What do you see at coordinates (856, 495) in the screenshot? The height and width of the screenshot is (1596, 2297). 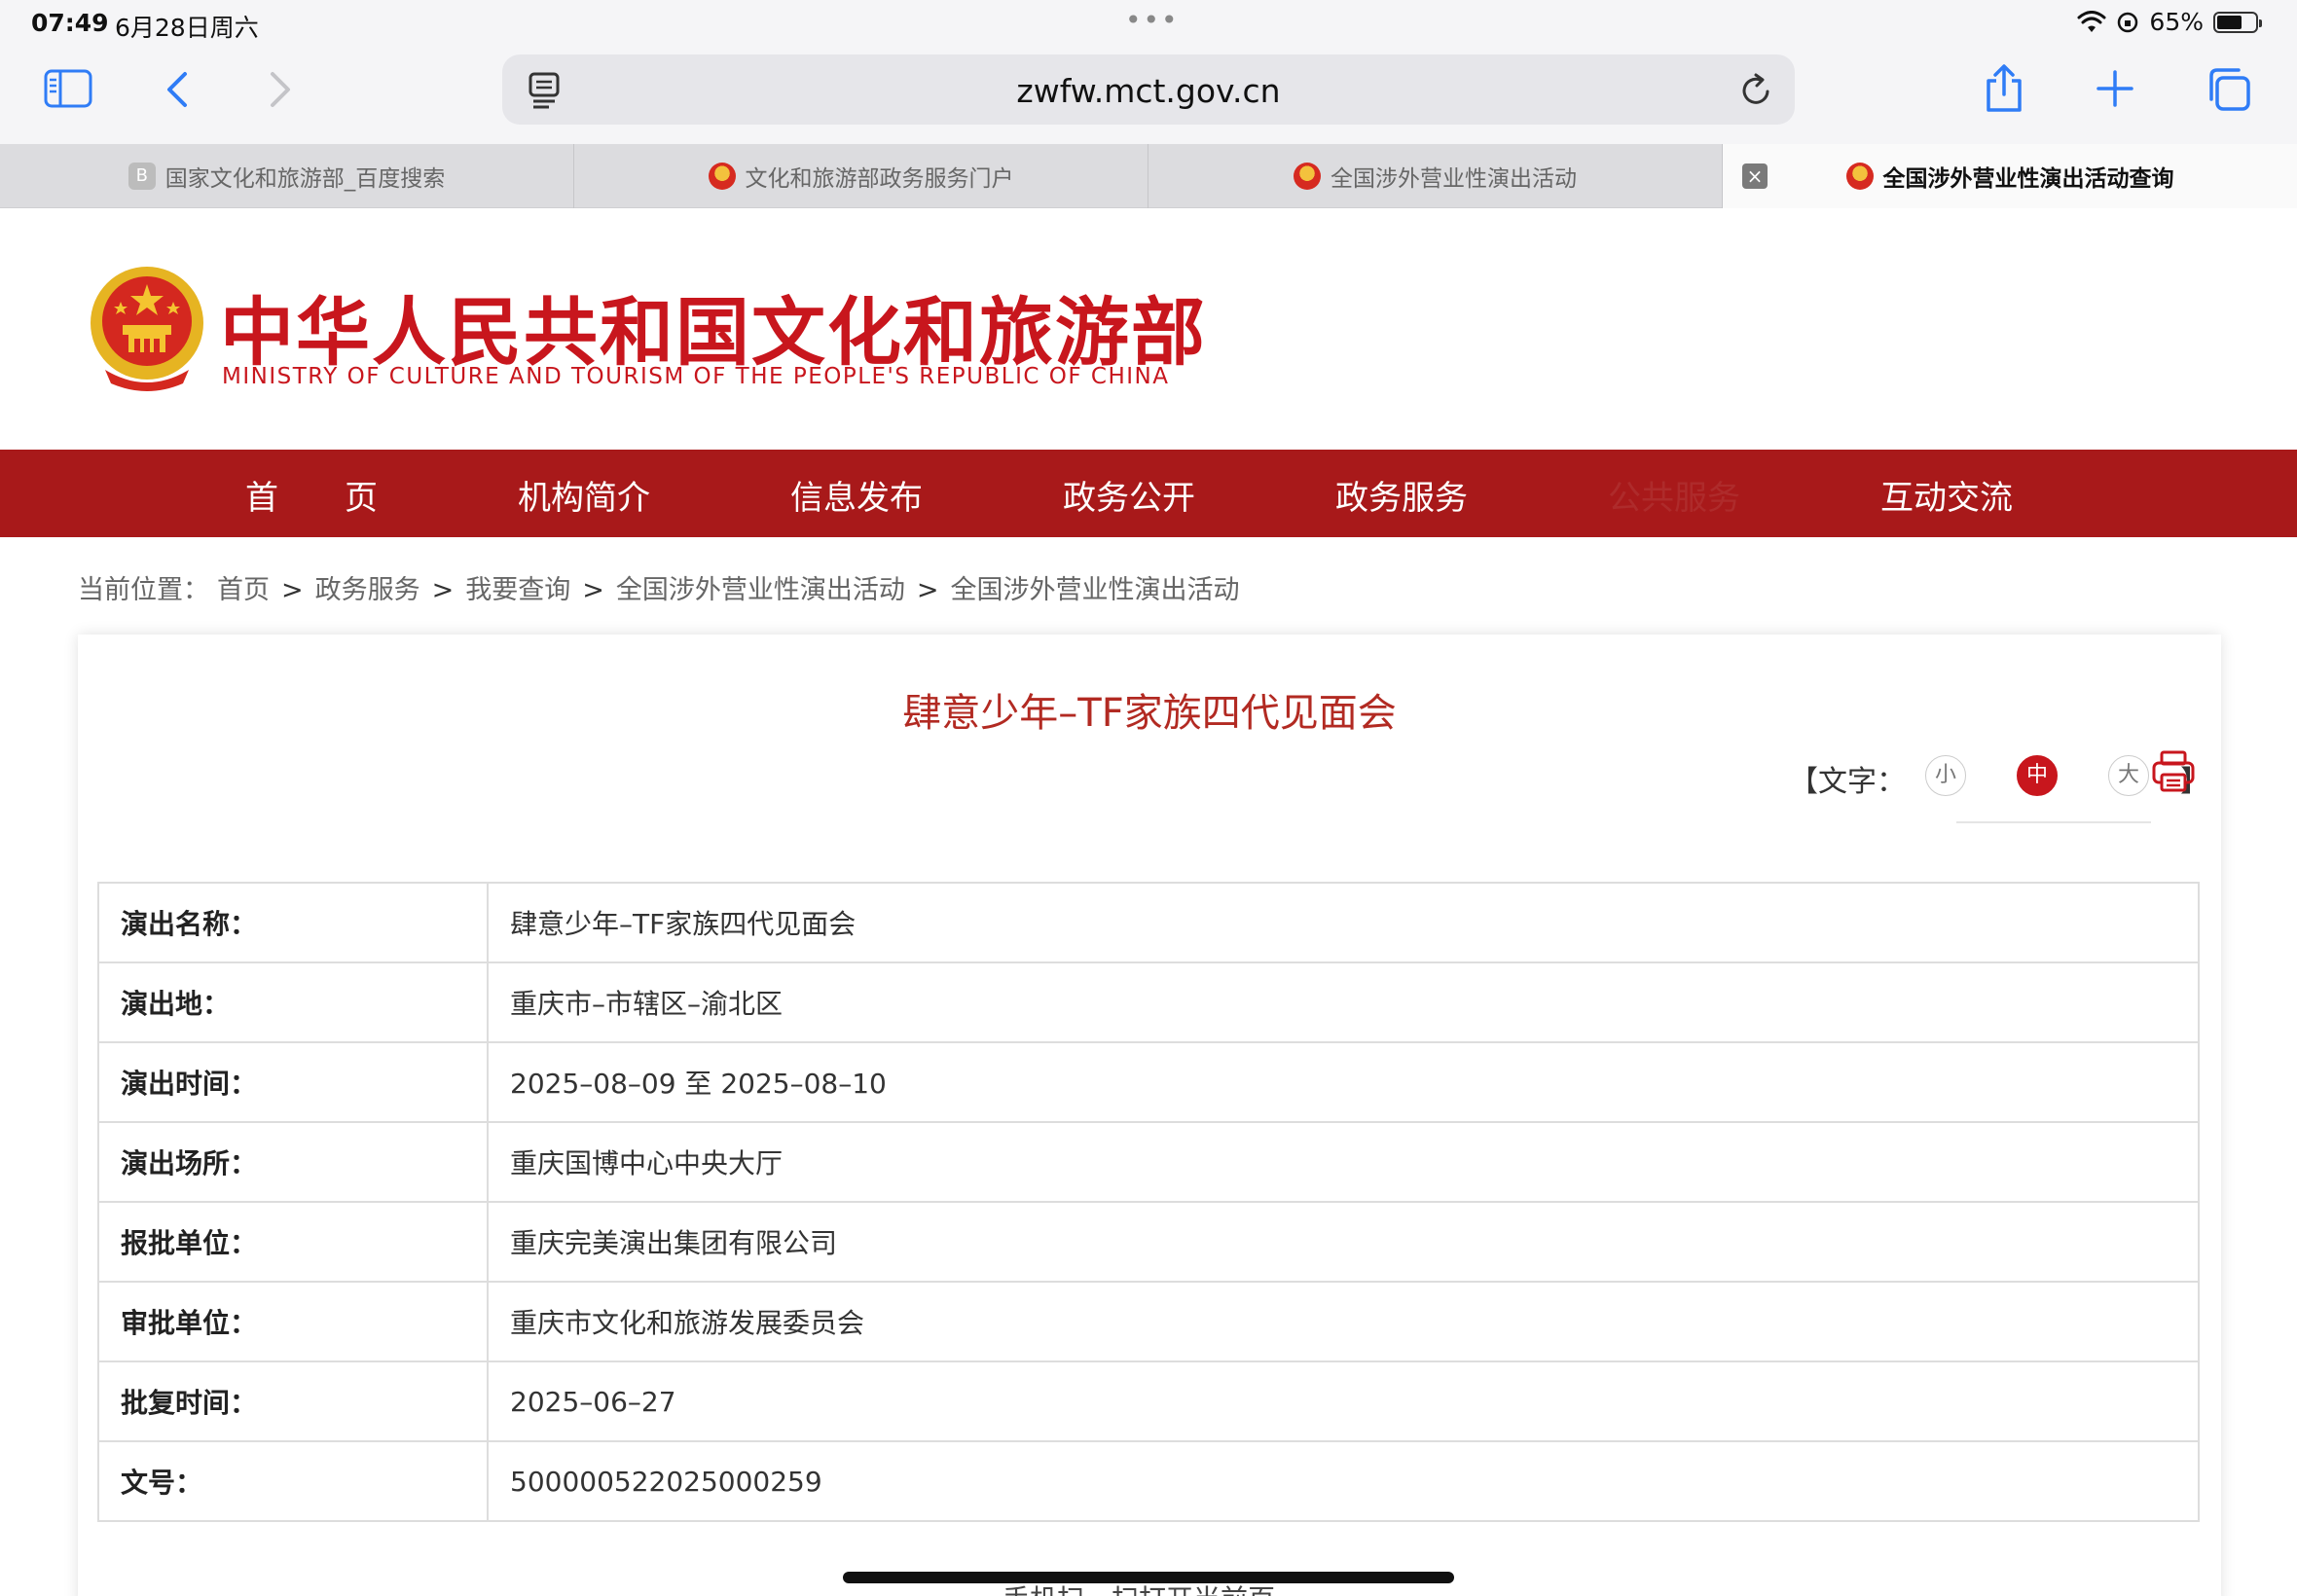 I see `nav-item-news: 信息发布` at bounding box center [856, 495].